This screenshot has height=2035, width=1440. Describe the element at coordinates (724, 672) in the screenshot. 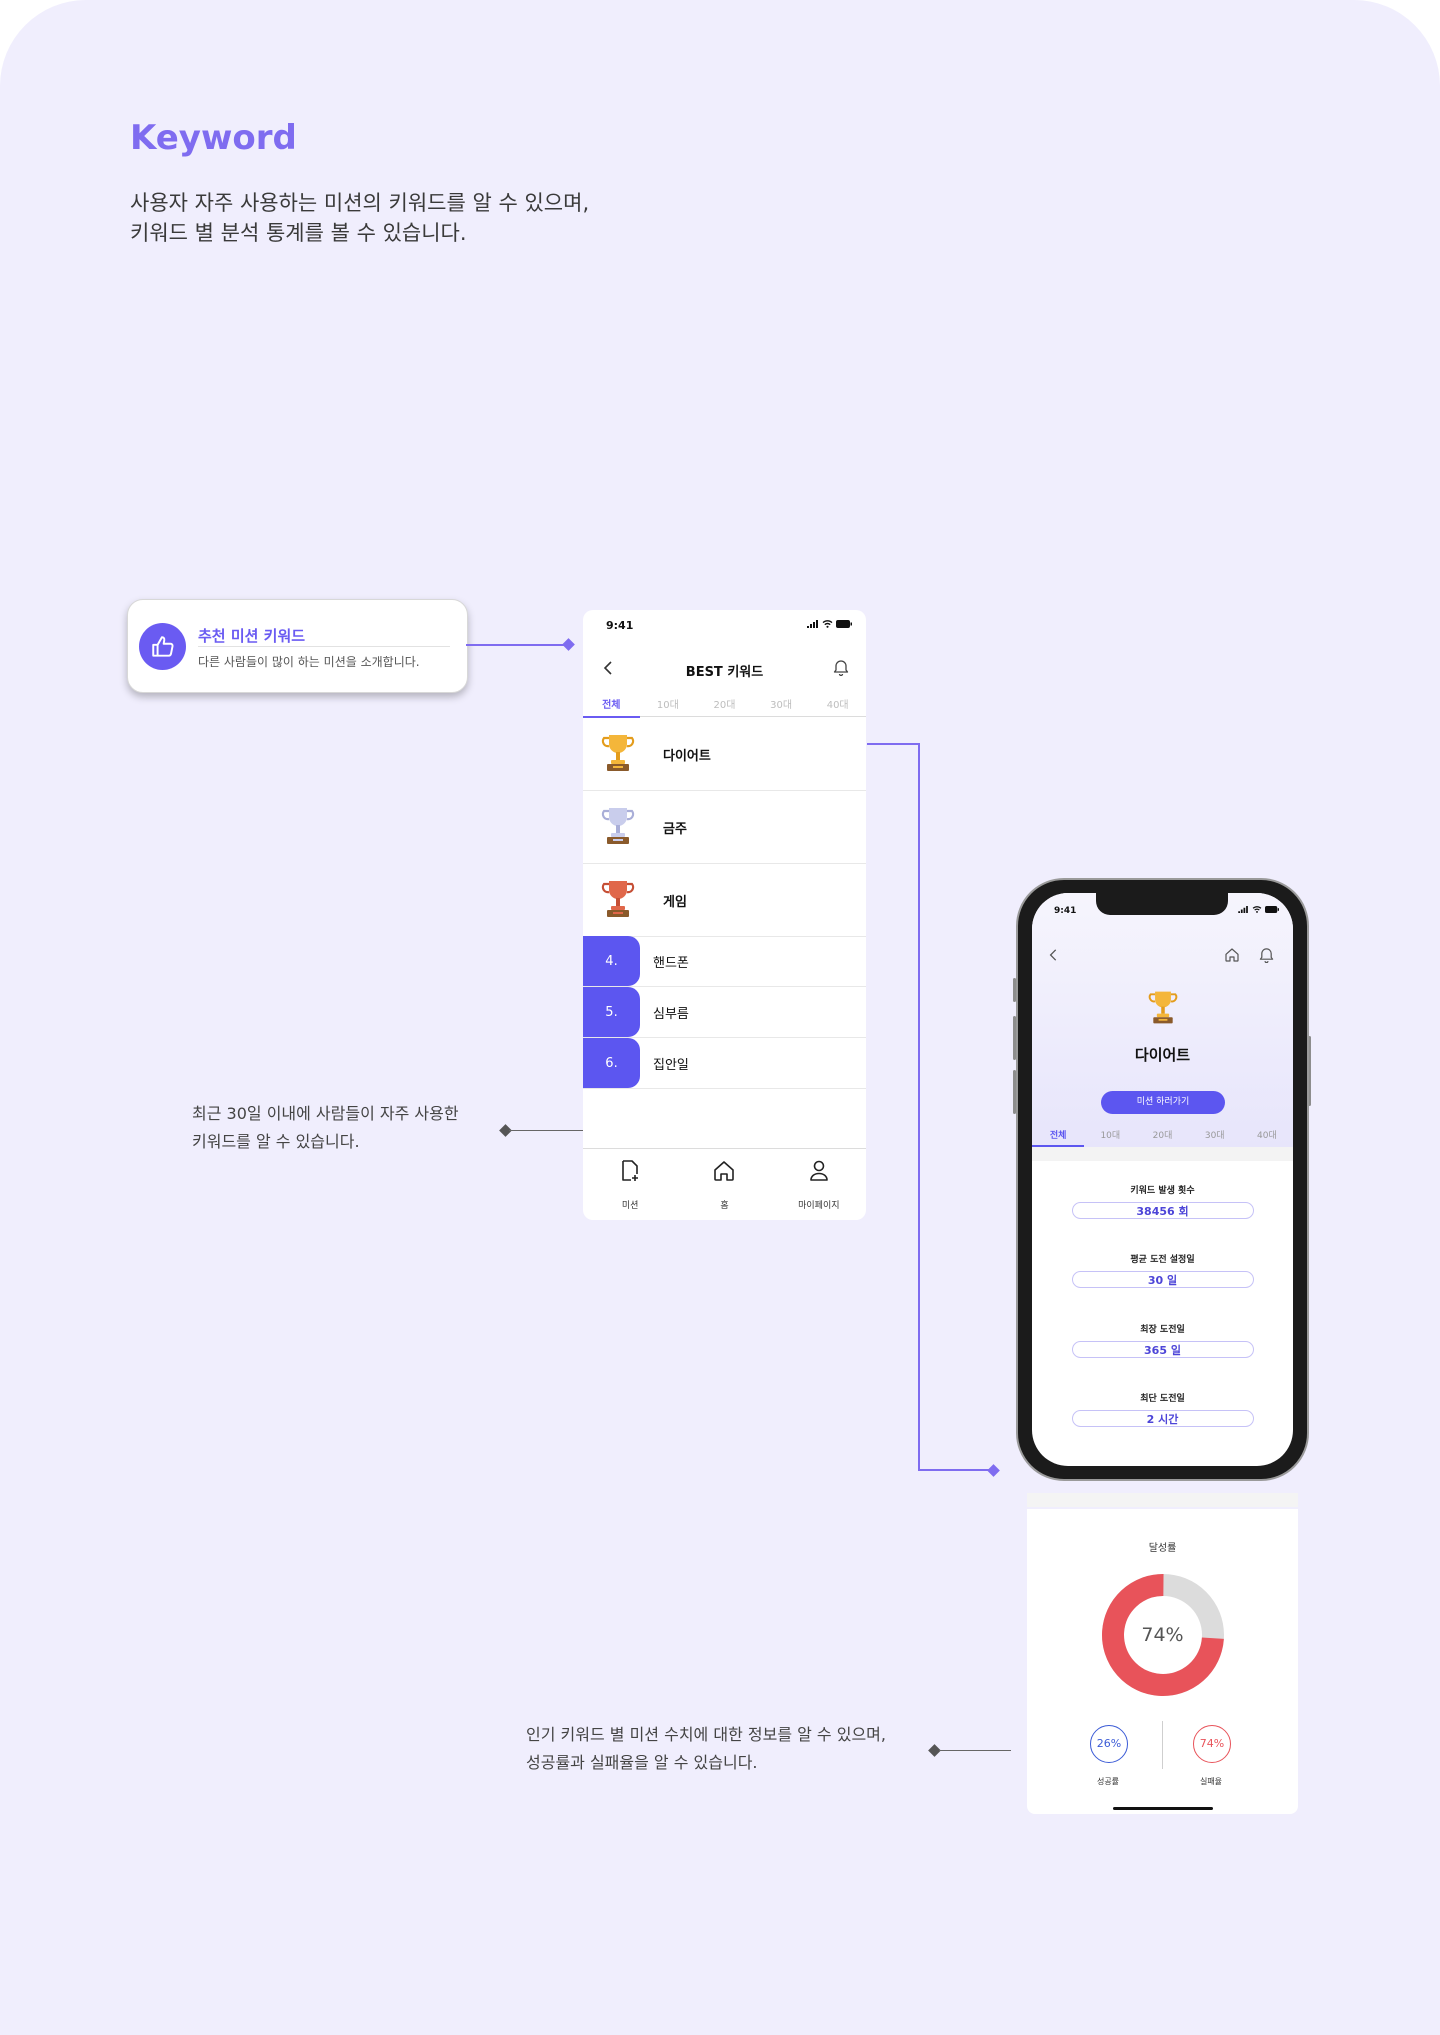

I see `header-title: BEST 키워드` at that location.